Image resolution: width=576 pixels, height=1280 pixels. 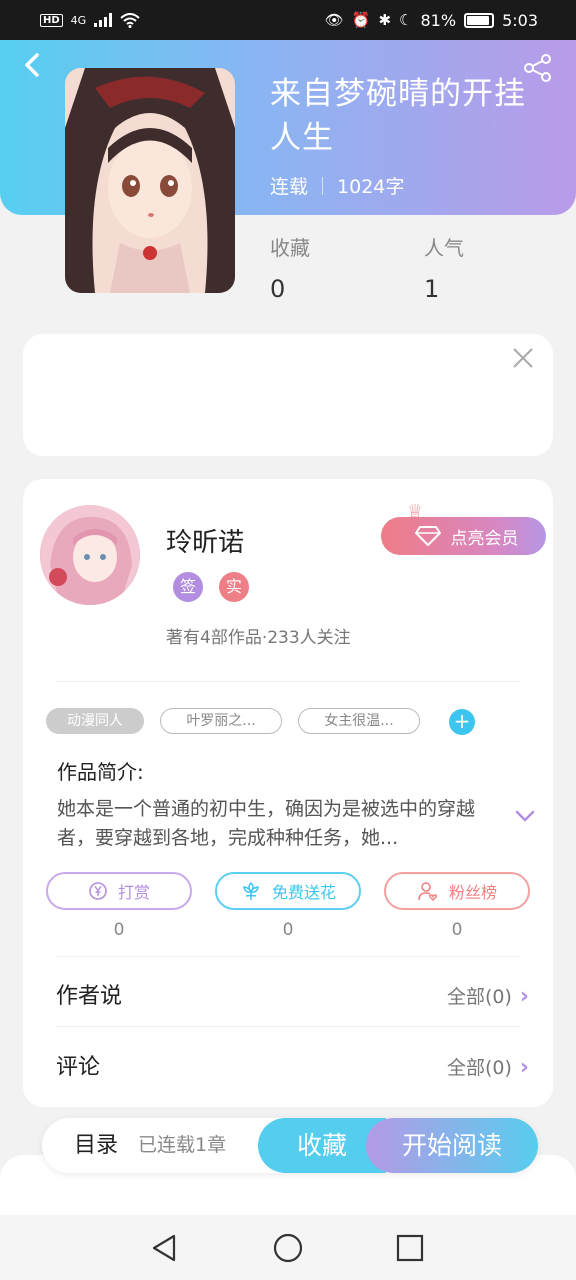 I want to click on word-count: 1024字, so click(x=371, y=187).